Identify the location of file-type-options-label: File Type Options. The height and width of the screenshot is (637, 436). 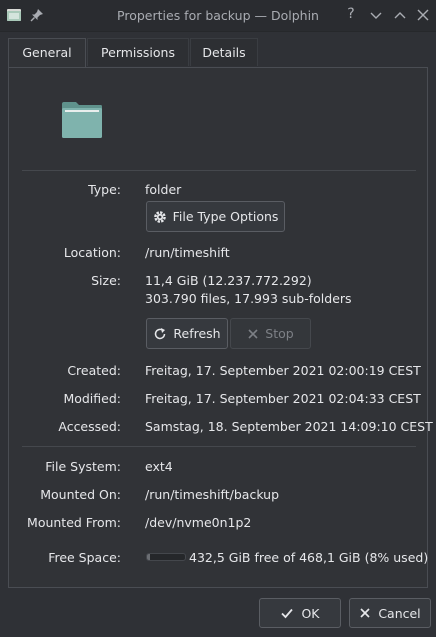
(225, 216).